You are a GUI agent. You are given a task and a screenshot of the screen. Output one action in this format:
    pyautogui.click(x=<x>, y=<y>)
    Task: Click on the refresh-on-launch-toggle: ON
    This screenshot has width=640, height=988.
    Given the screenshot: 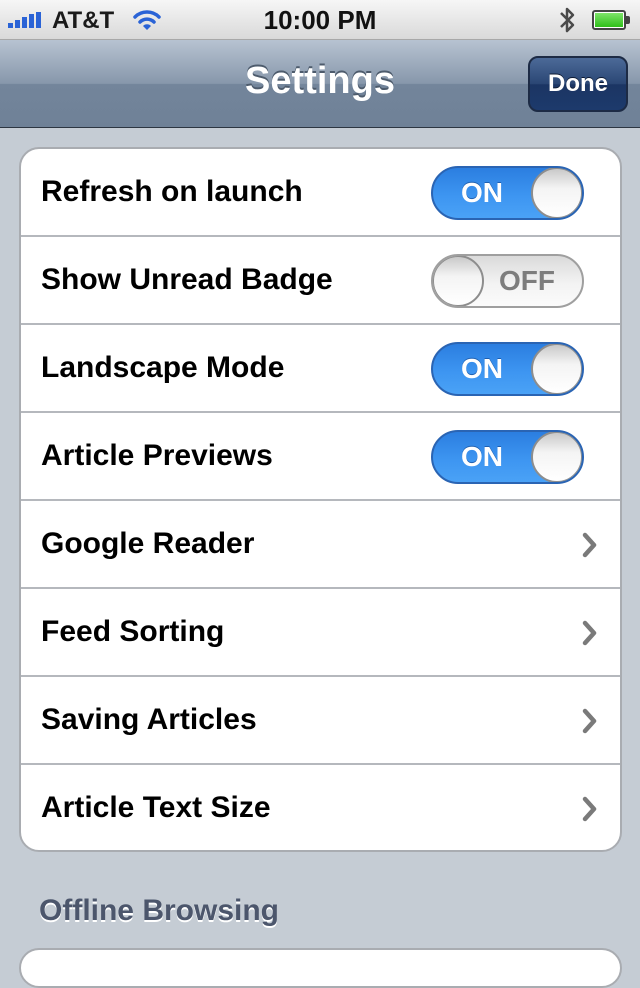 What is the action you would take?
    pyautogui.click(x=507, y=193)
    